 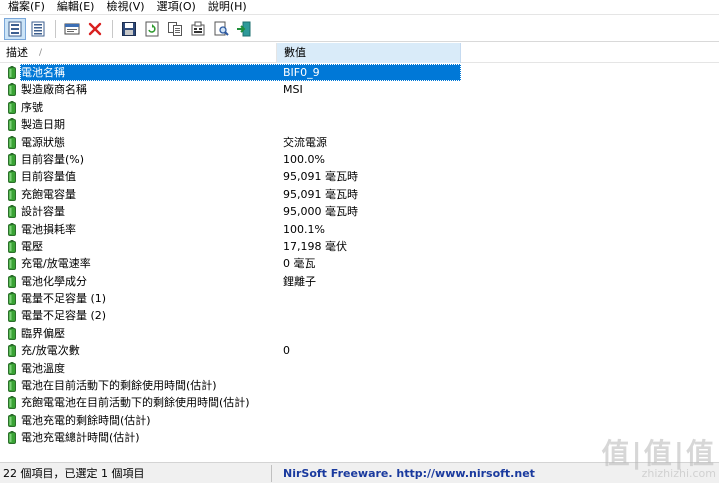 I want to click on menu-item-2: 檢視(V), so click(x=125, y=7).